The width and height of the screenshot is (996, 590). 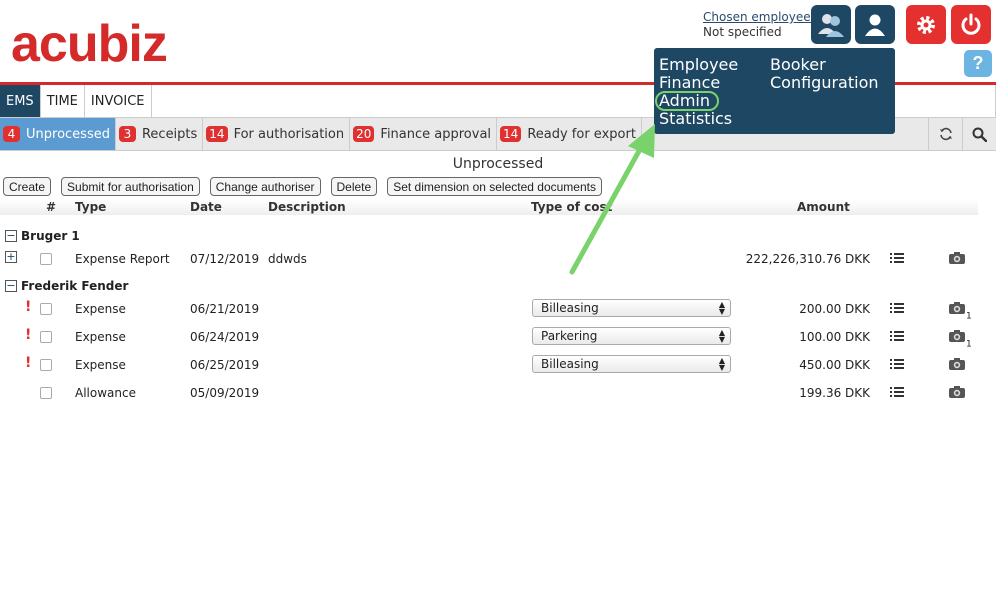 What do you see at coordinates (570, 308) in the screenshot?
I see `cost-type-value: Billeasing` at bounding box center [570, 308].